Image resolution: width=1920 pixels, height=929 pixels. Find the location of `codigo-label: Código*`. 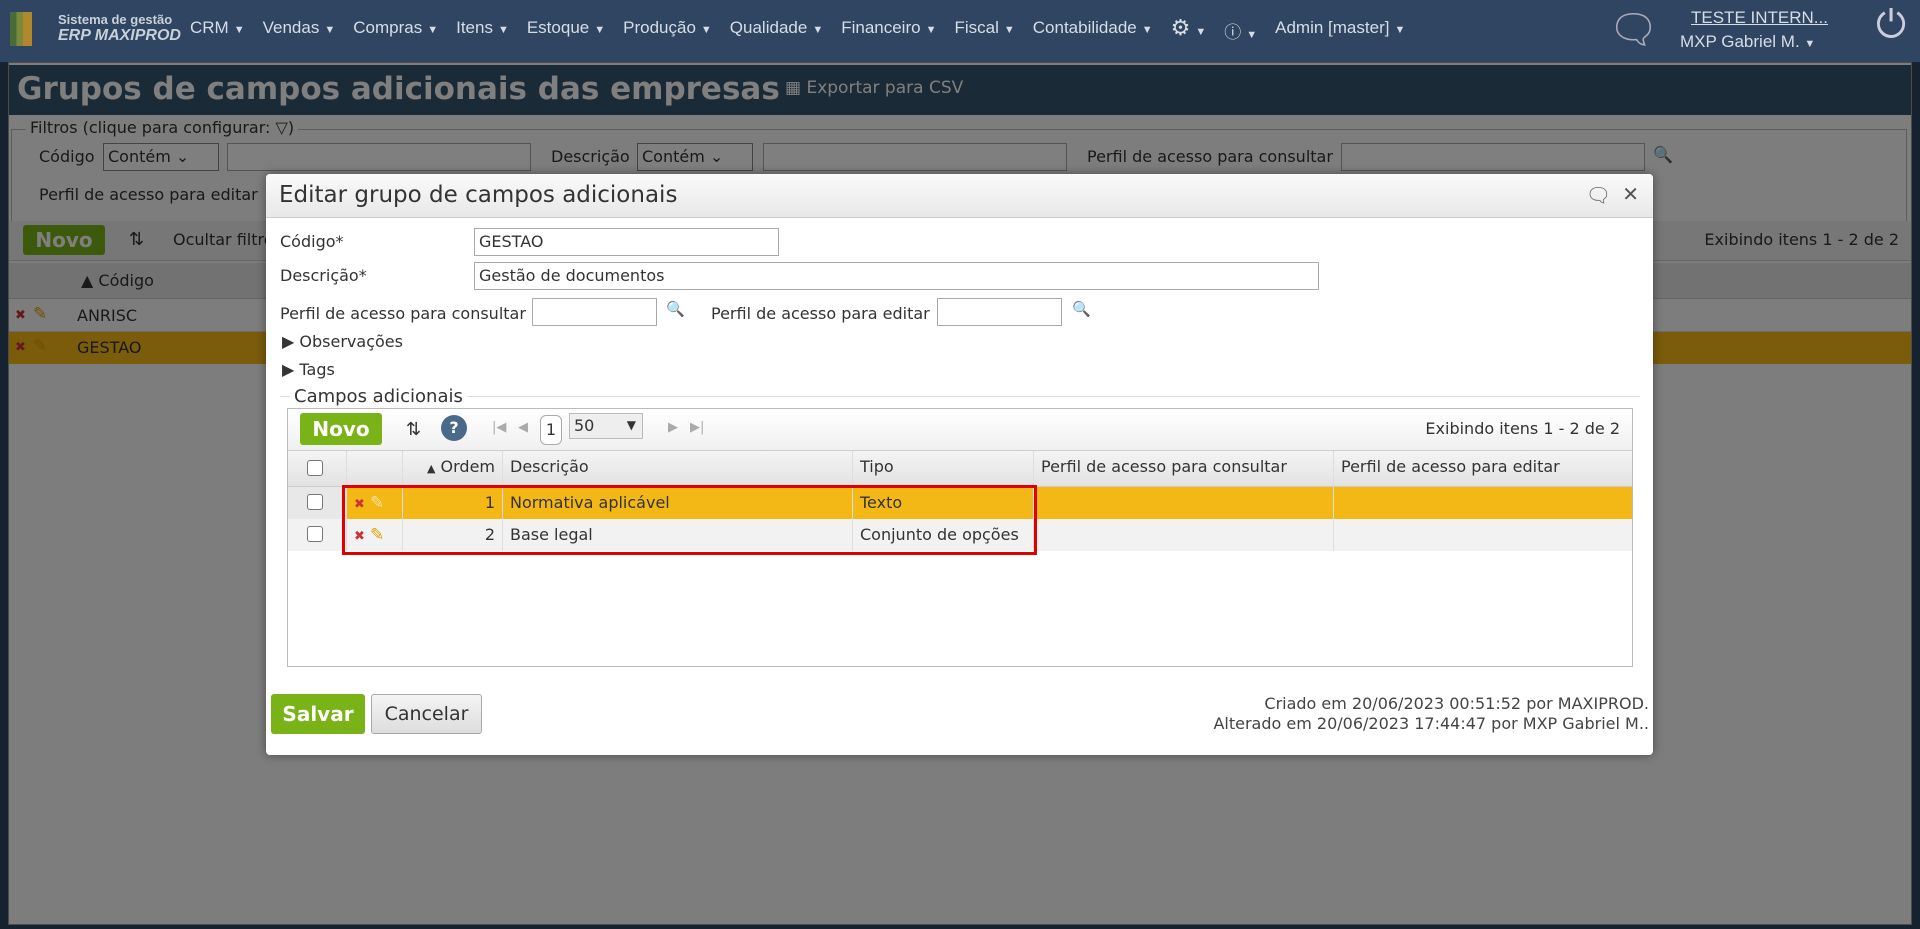

codigo-label: Código* is located at coordinates (312, 241).